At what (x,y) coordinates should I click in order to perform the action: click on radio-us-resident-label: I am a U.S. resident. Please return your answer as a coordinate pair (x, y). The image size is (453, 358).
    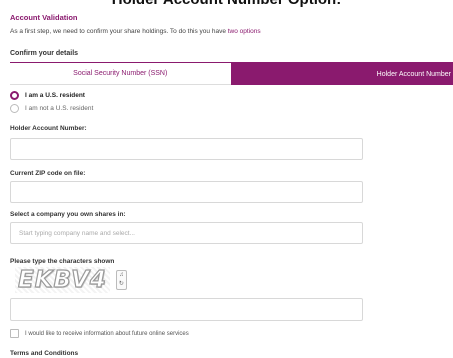
    Looking at the image, I should click on (55, 95).